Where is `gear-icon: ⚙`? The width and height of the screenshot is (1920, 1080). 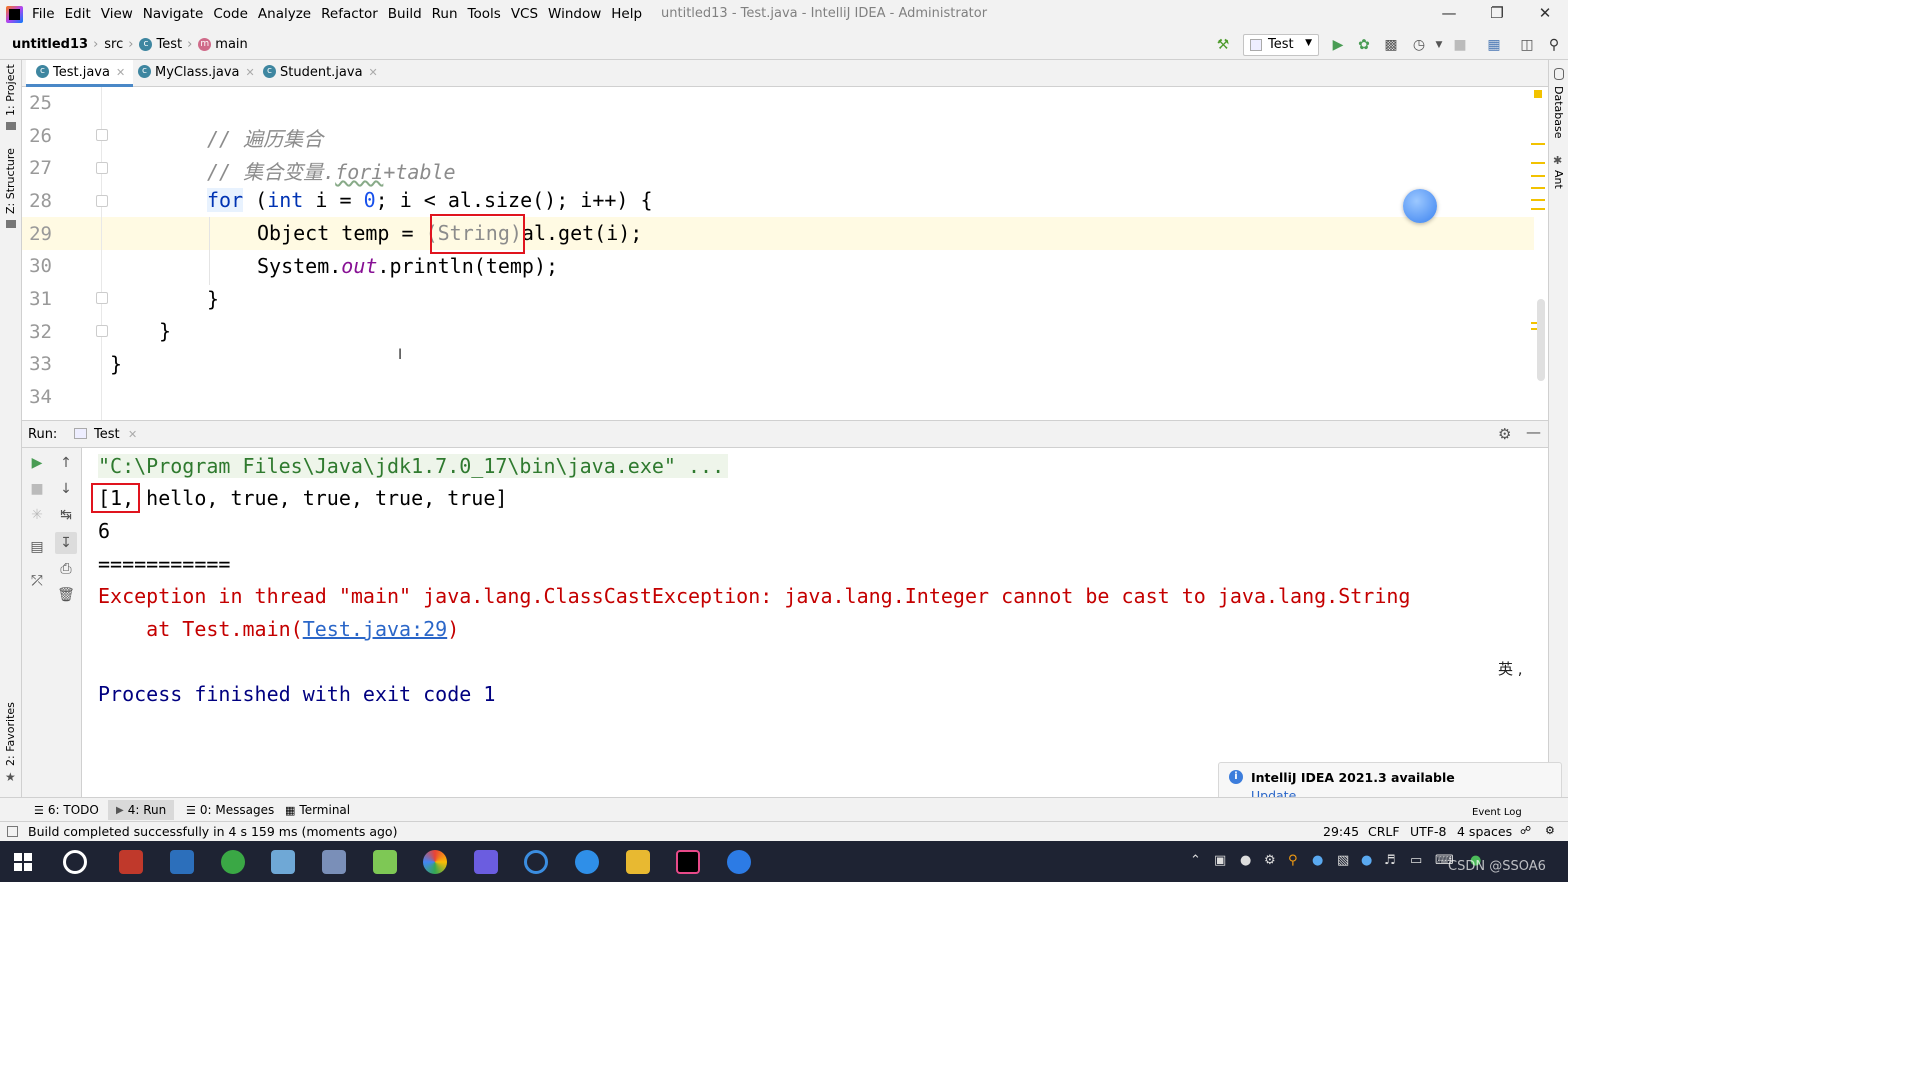
gear-icon: ⚙ is located at coordinates (1504, 434).